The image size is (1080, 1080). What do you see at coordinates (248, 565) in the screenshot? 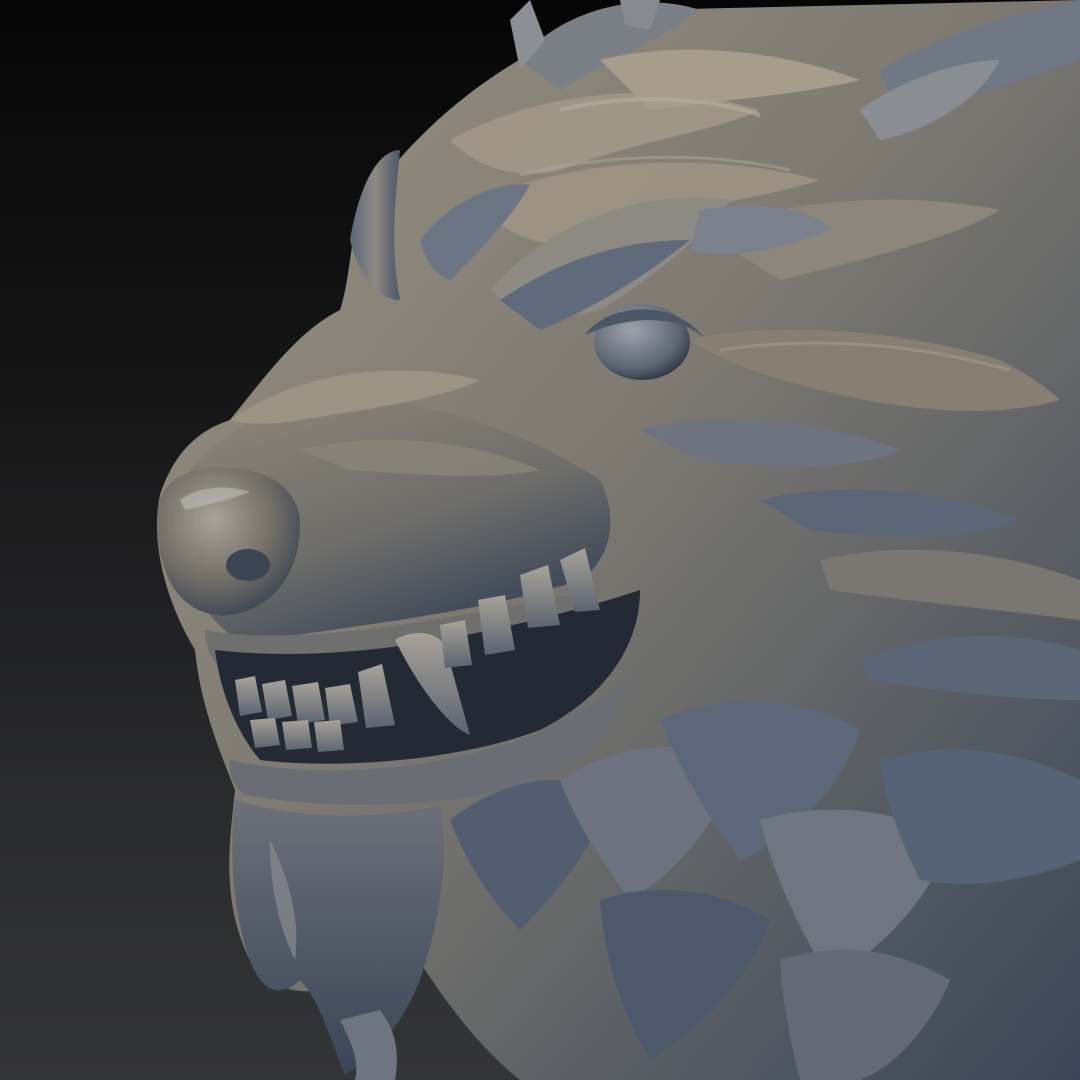
I see `nostril` at bounding box center [248, 565].